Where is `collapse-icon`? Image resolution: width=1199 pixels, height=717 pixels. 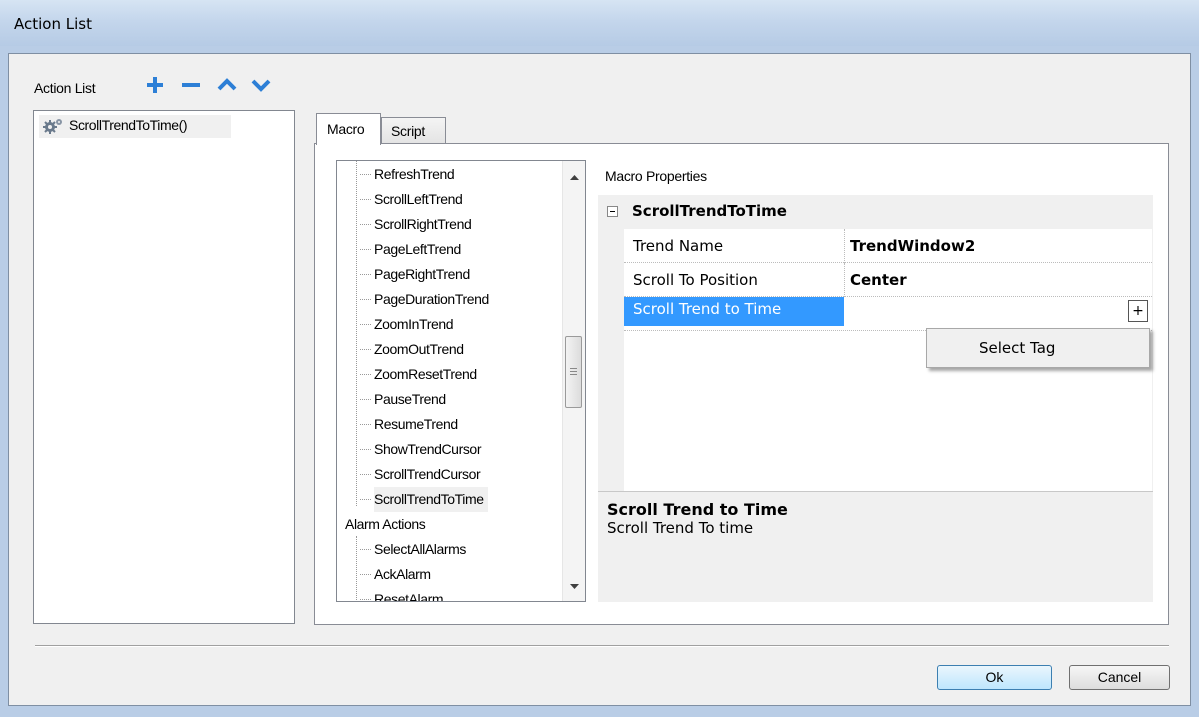
collapse-icon is located at coordinates (612, 211).